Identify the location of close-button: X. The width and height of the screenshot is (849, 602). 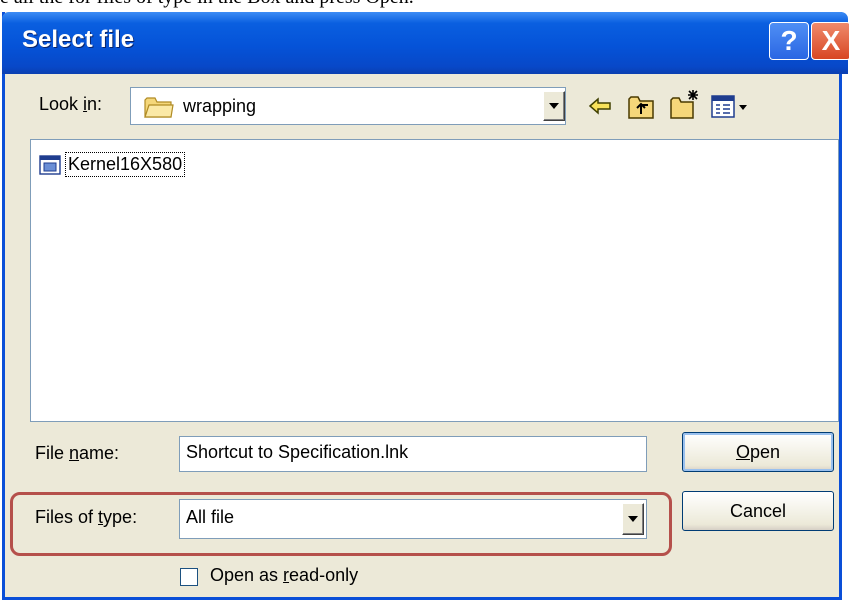
(830, 41).